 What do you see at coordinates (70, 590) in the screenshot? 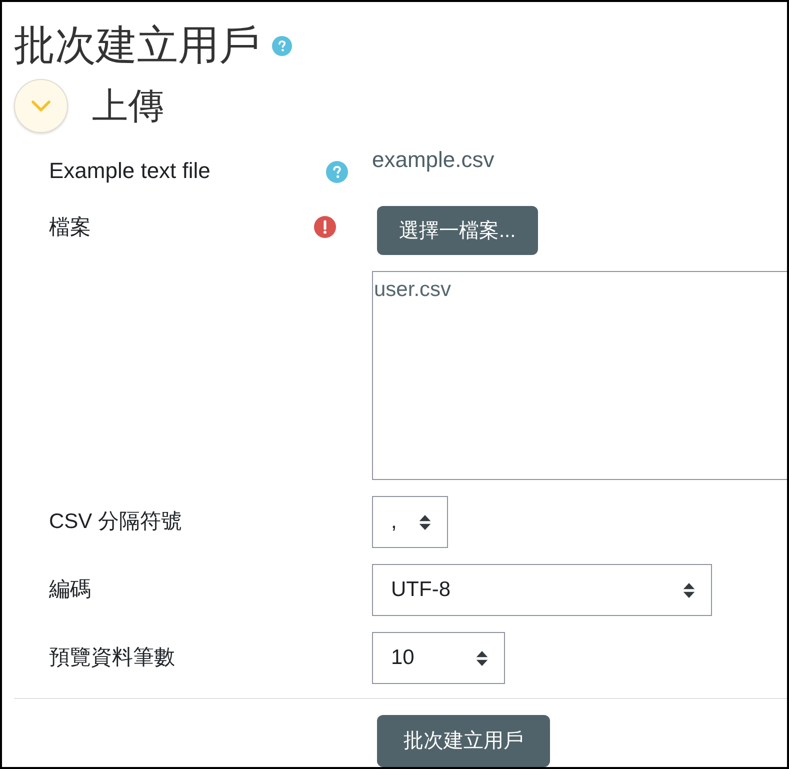
I see `field-label: 編碼` at bounding box center [70, 590].